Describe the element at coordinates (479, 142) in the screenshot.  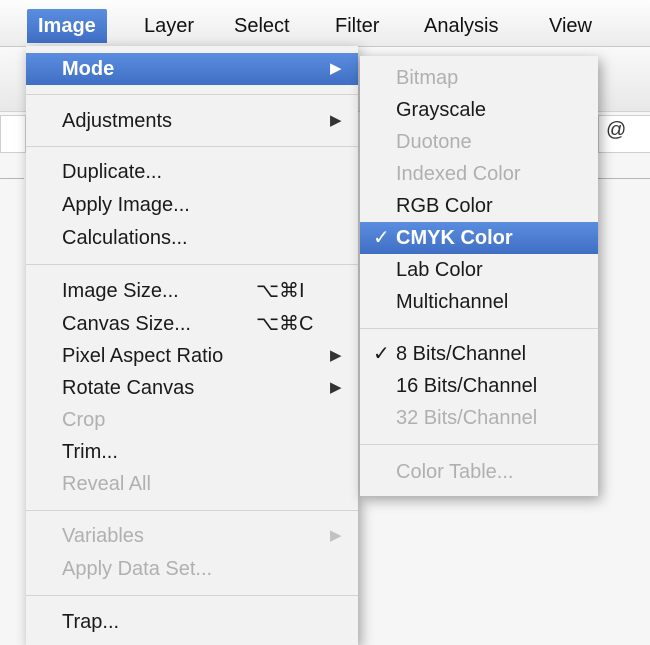
I see `submenu-item-duotone: Duotone` at that location.